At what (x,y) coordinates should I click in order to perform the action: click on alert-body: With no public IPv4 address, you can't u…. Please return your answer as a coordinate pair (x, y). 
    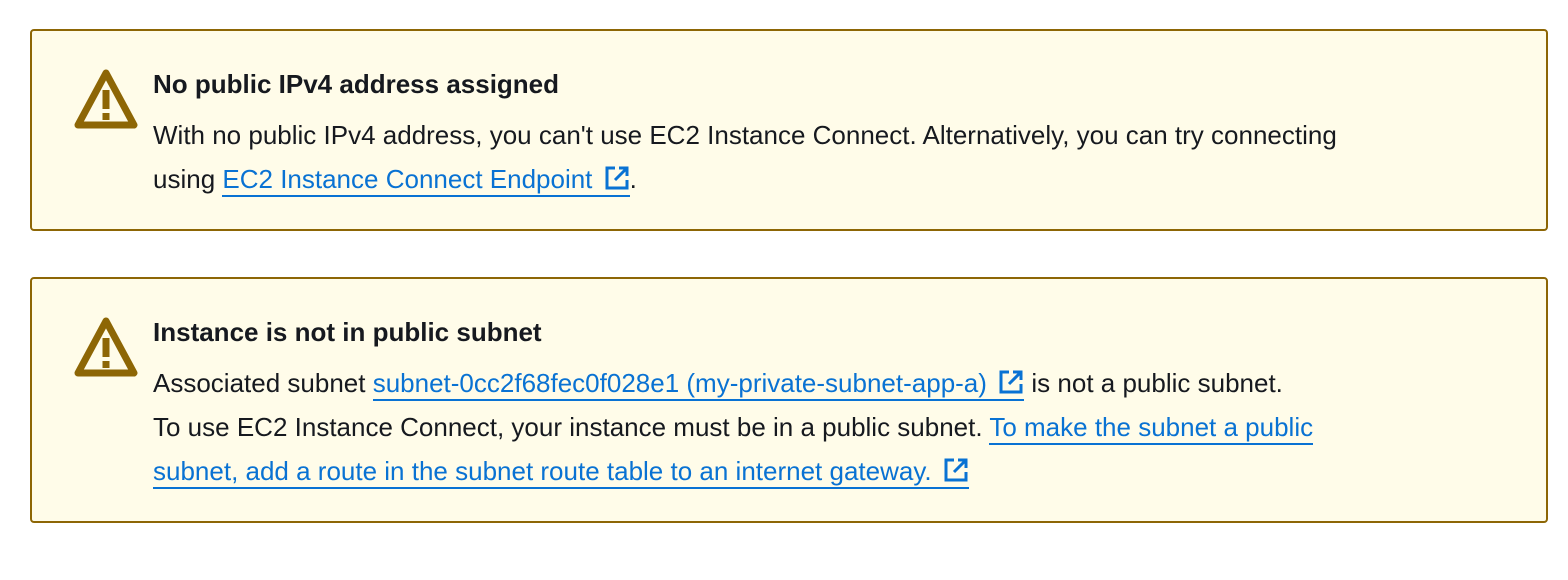
    Looking at the image, I should click on (829, 157).